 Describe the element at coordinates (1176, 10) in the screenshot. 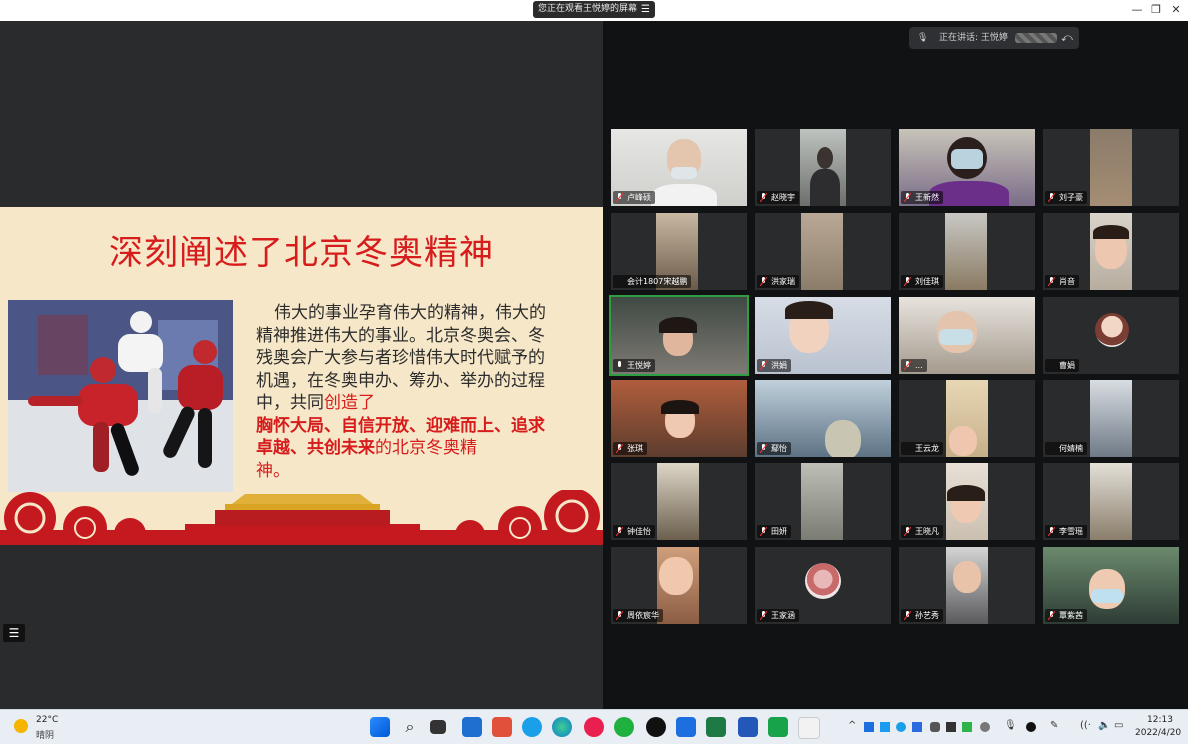

I see `close-button: ✕` at that location.